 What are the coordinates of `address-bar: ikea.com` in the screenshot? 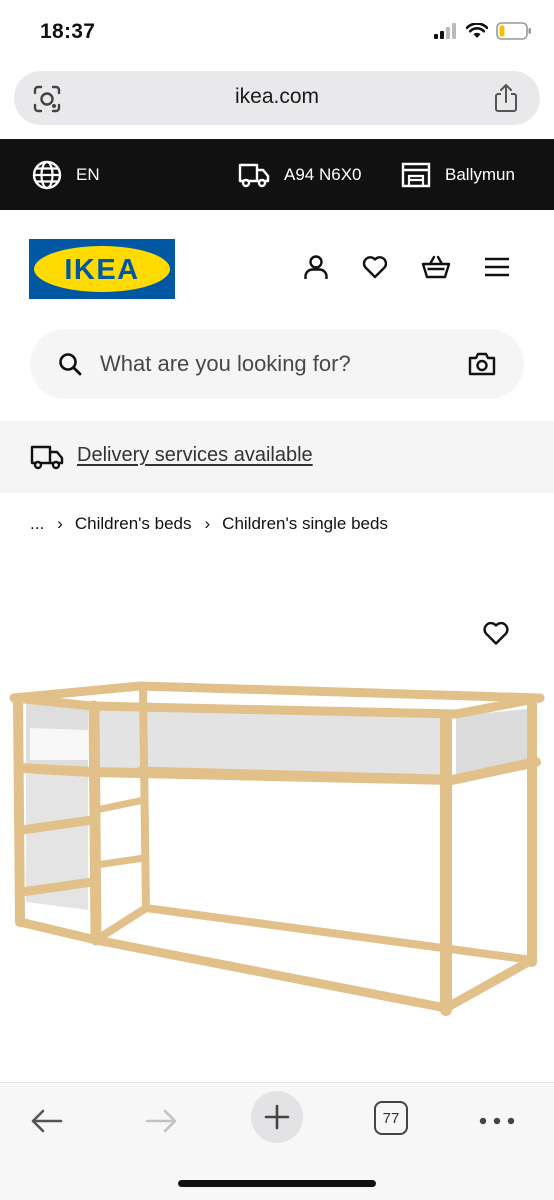 It's located at (277, 98).